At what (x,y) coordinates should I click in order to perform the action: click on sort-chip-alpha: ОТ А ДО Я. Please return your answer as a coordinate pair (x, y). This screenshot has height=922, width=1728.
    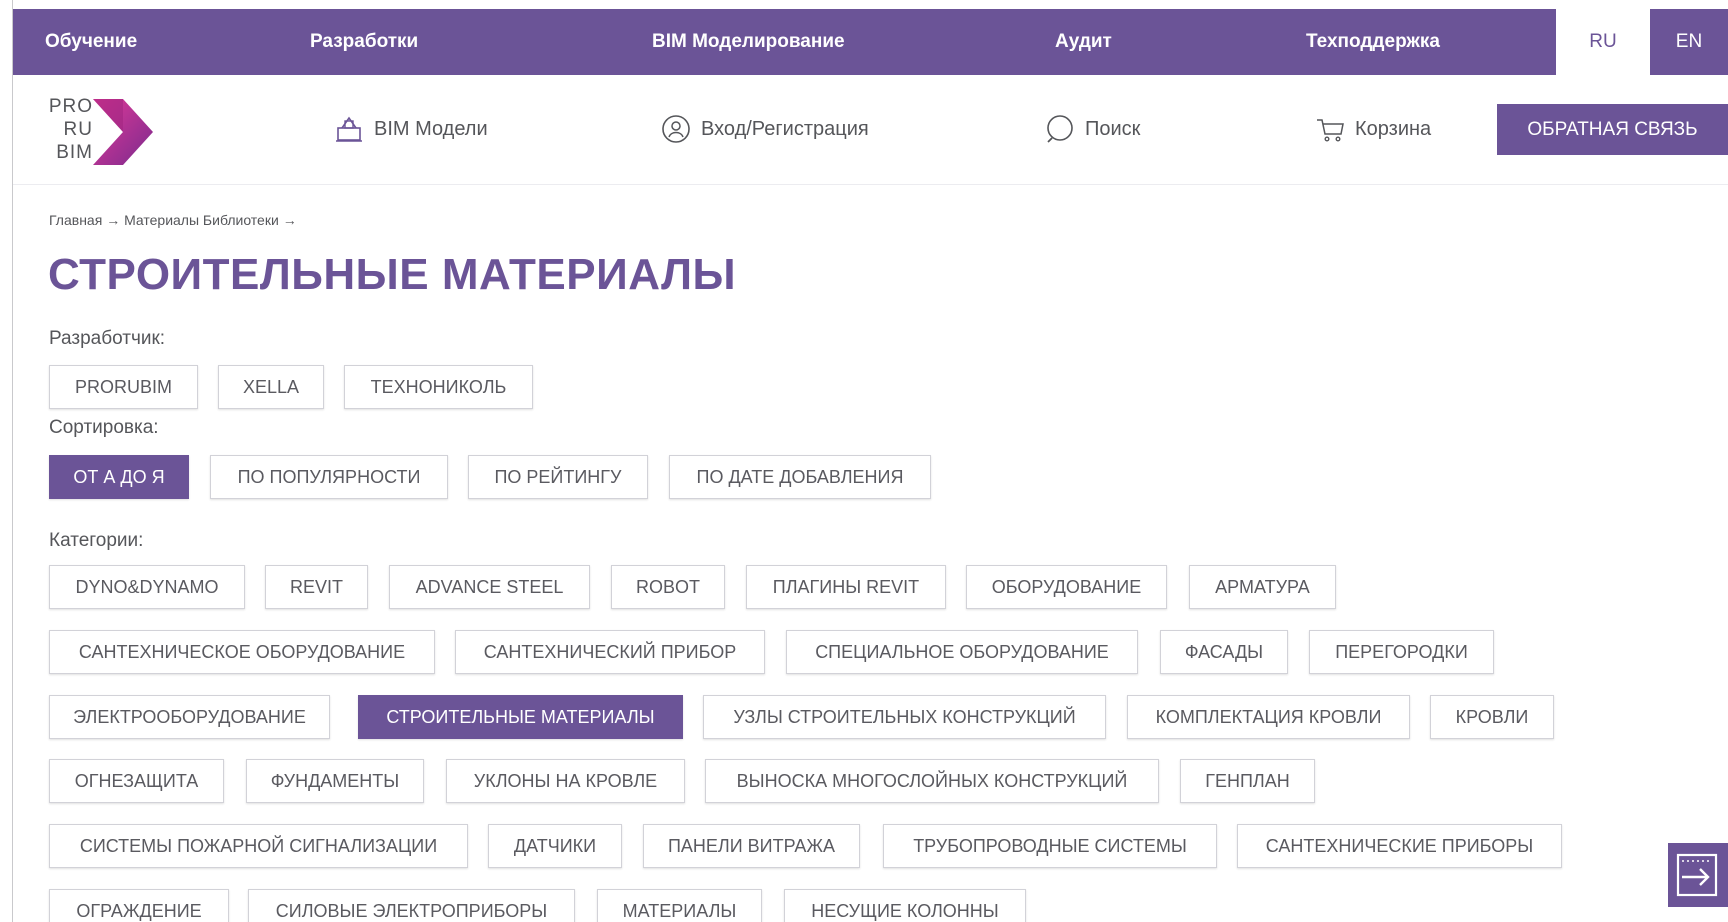
    Looking at the image, I should click on (119, 477).